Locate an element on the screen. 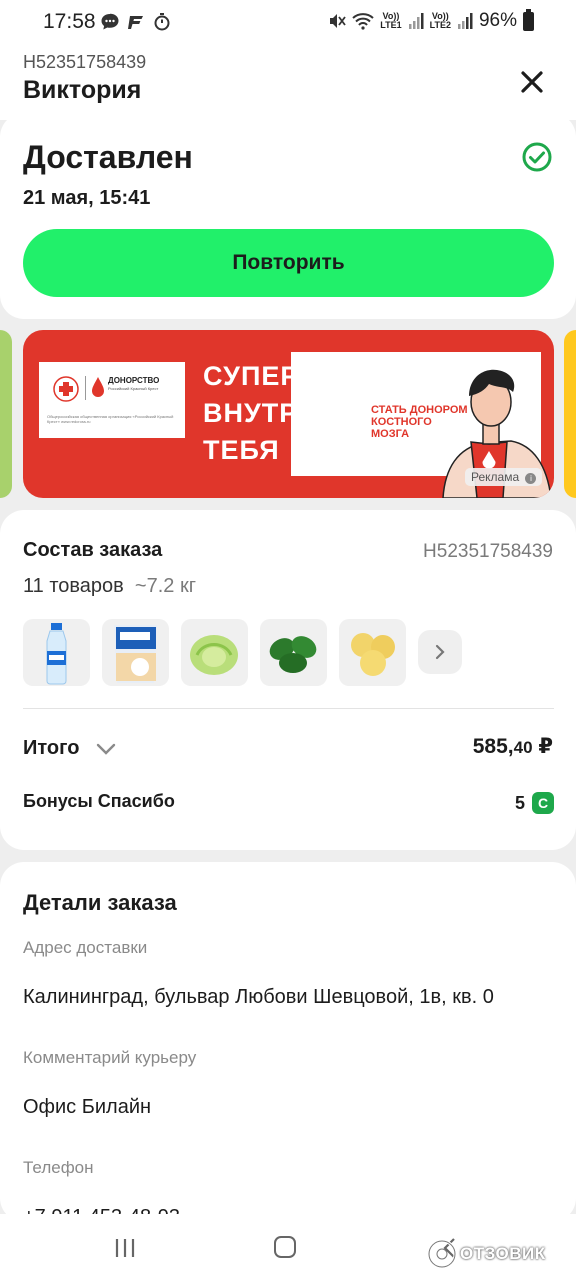 The width and height of the screenshot is (576, 1280). check-circle-icon is located at coordinates (537, 157).